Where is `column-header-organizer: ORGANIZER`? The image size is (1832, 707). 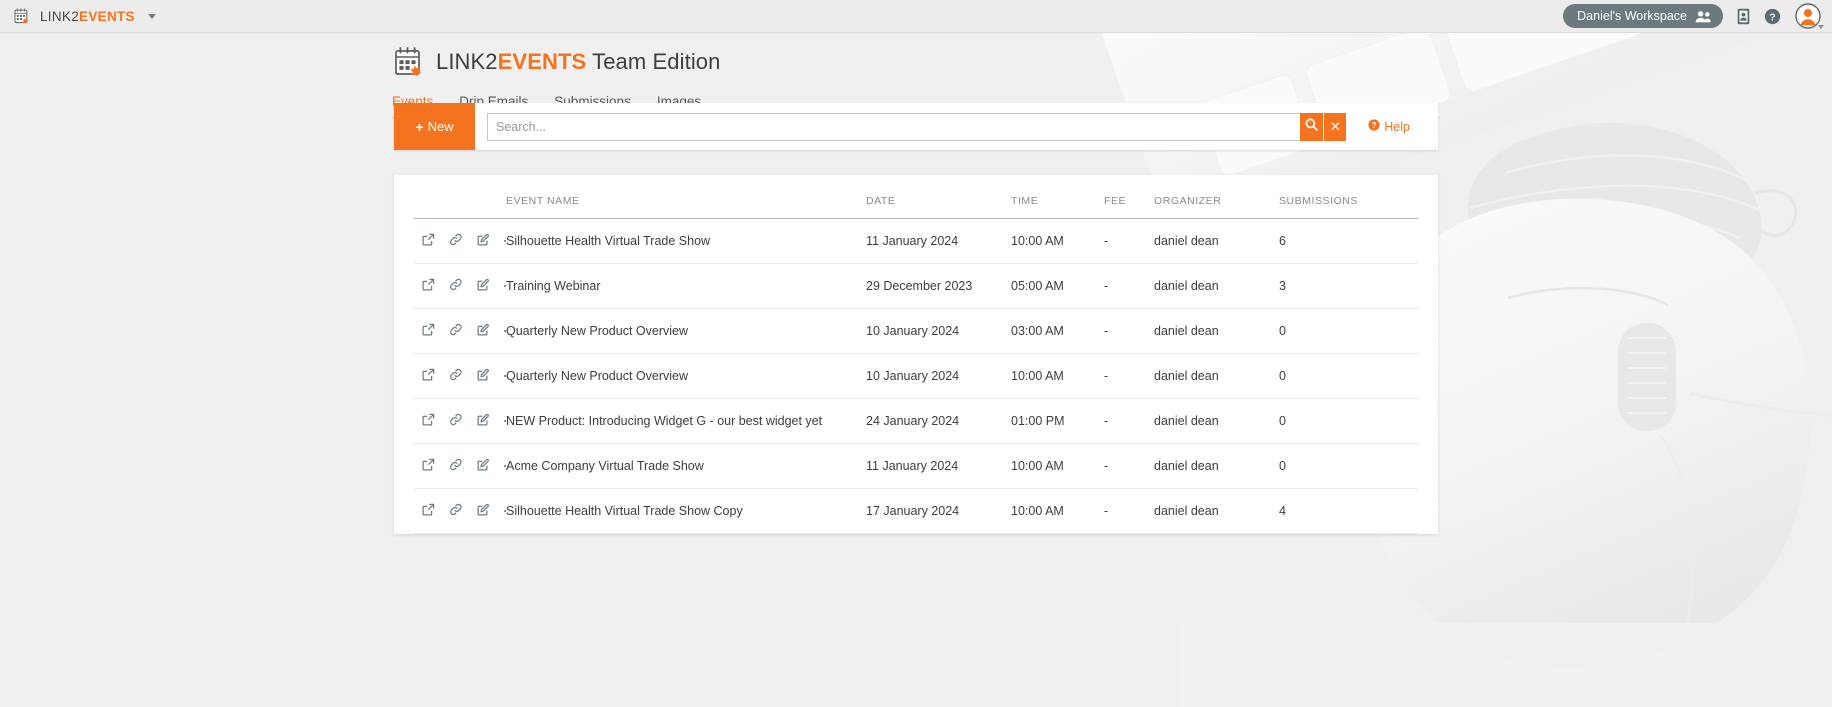
column-header-organizer: ORGANIZER is located at coordinates (1216, 197).